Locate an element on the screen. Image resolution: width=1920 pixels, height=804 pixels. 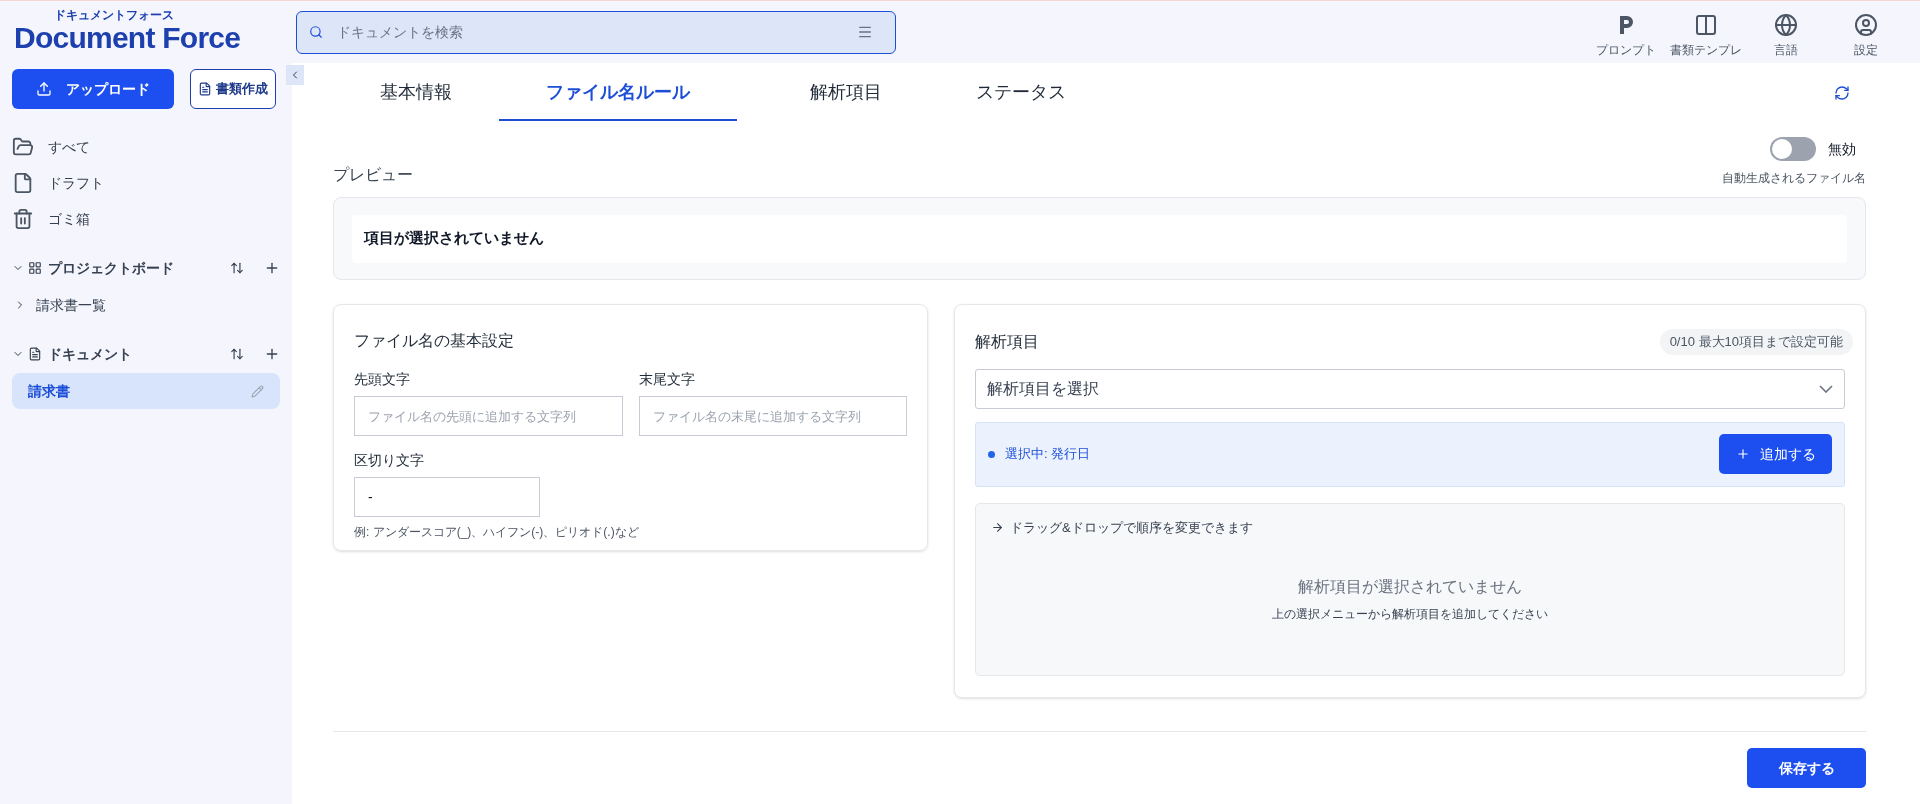
logo-subtitle: ドキュメントフォース is located at coordinates (114, 15).